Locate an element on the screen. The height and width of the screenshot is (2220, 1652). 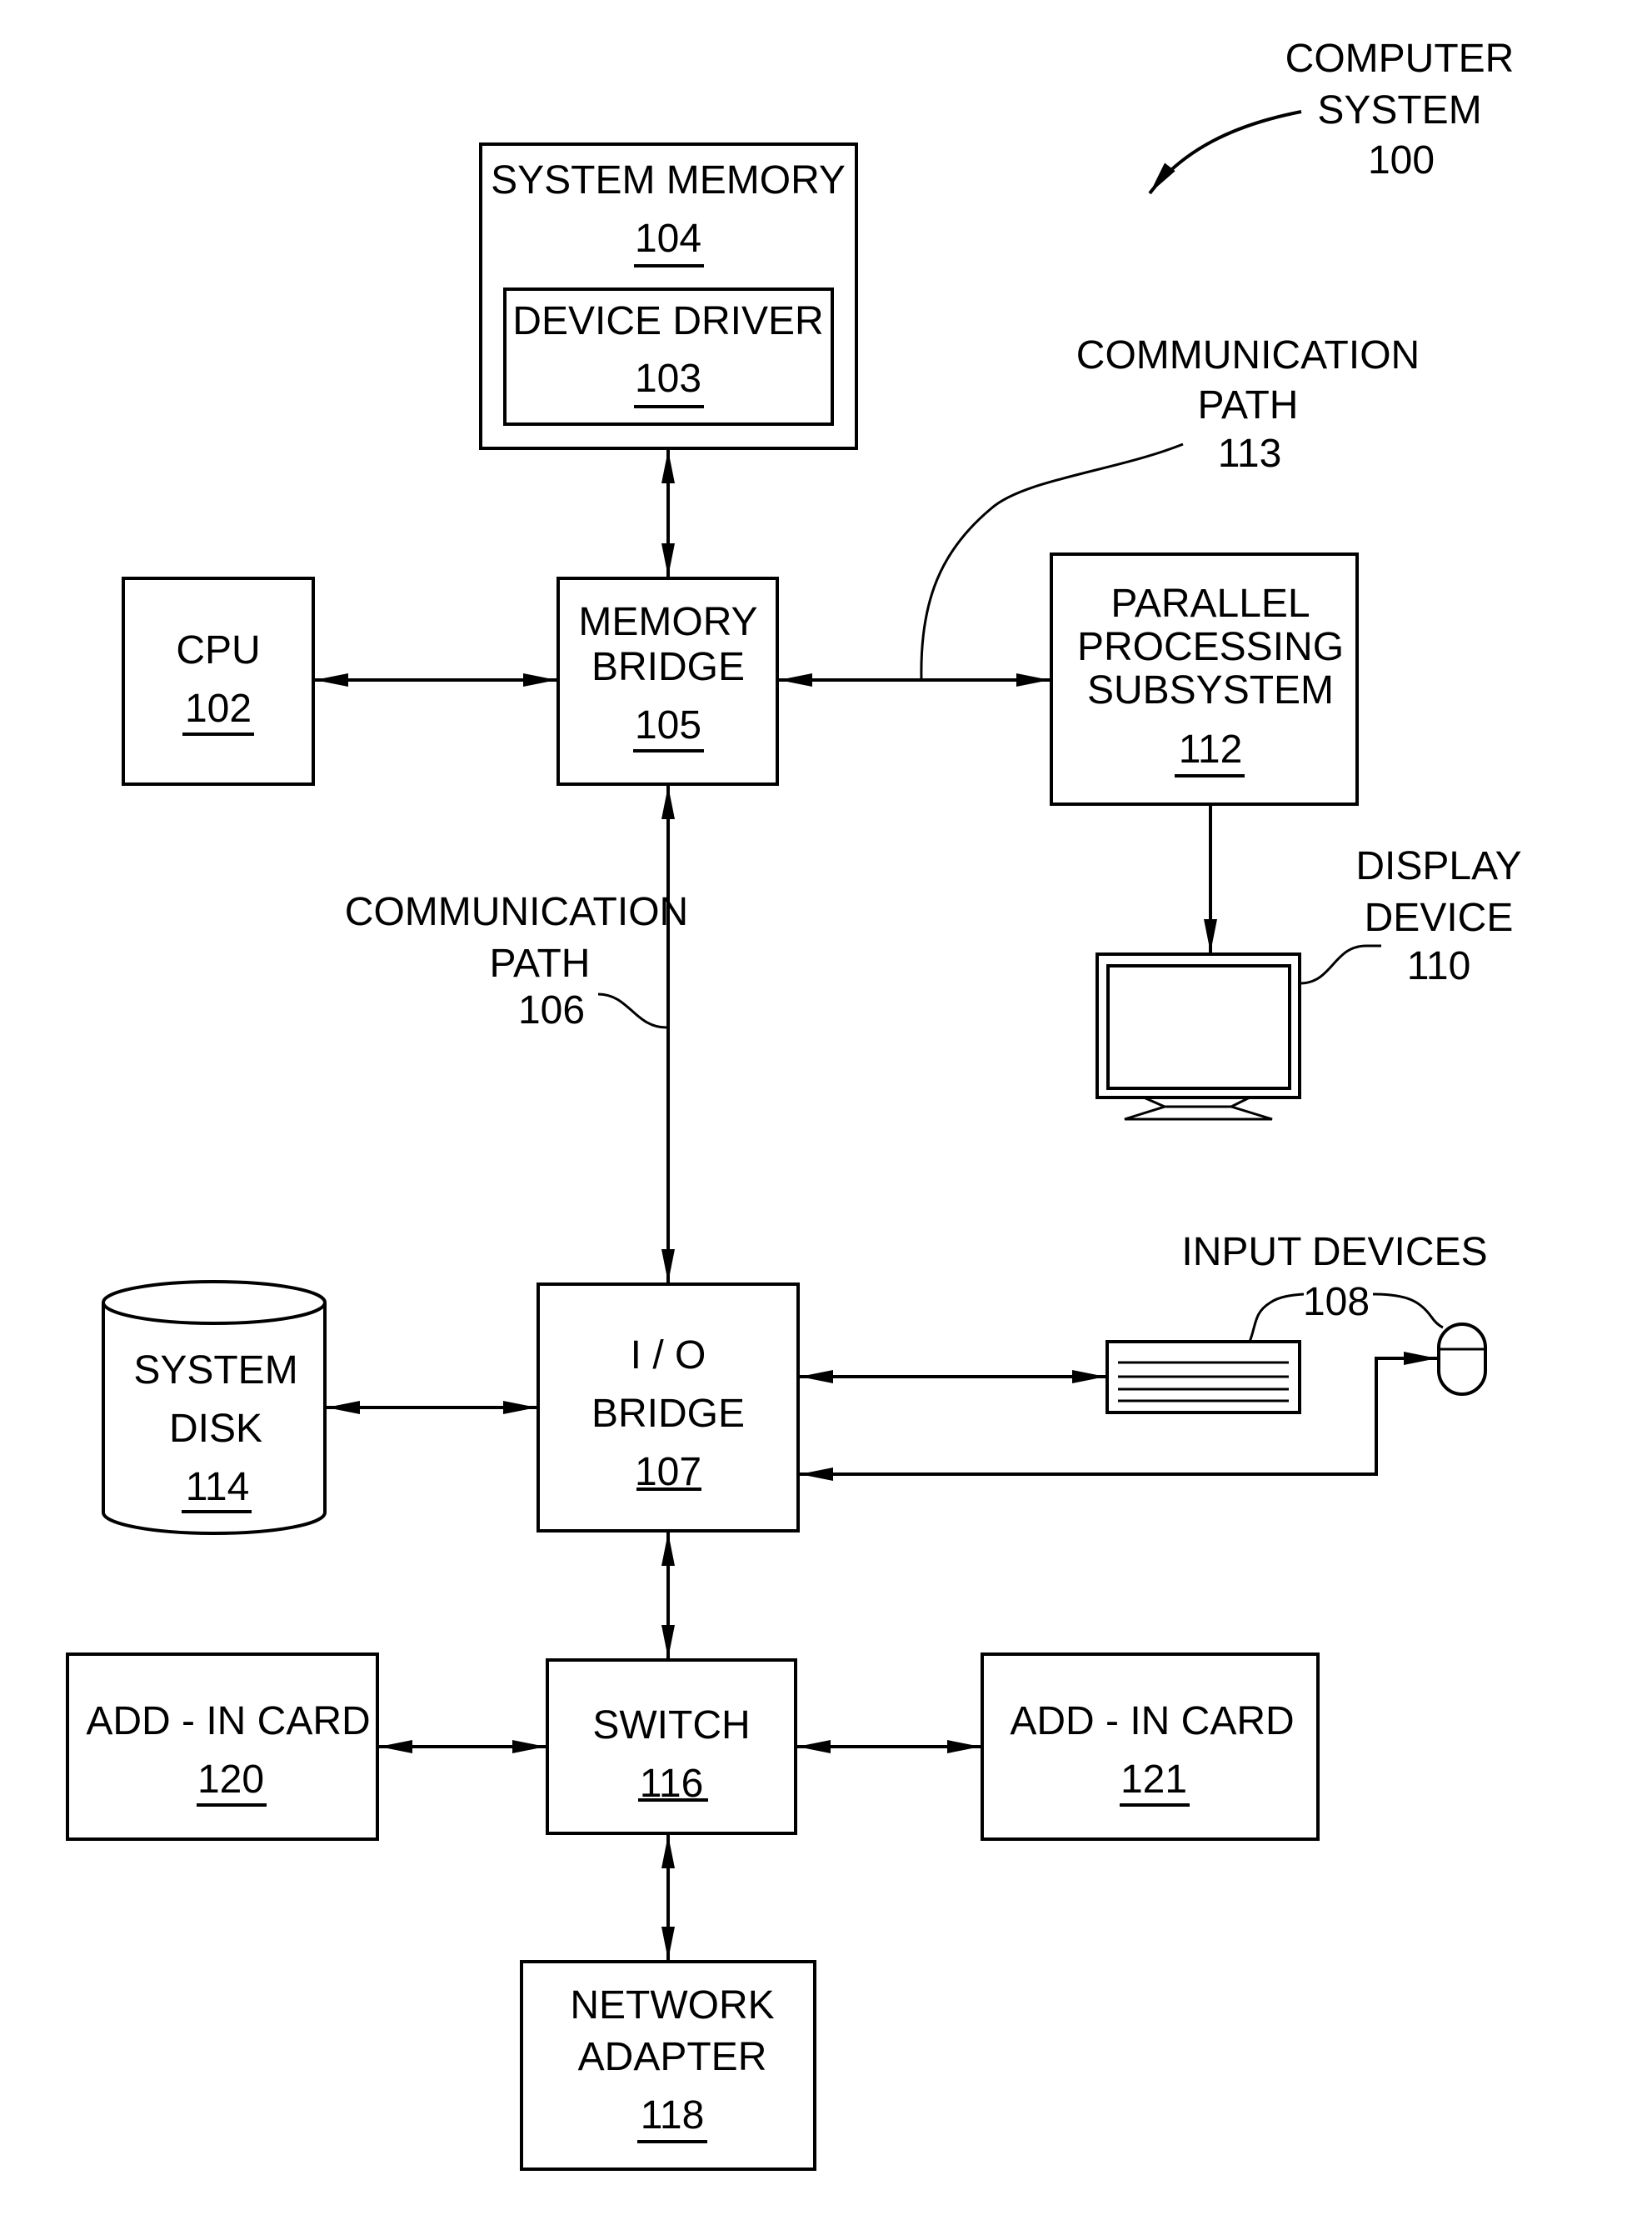
mouse-leader-line is located at coordinates (1408, 1310).